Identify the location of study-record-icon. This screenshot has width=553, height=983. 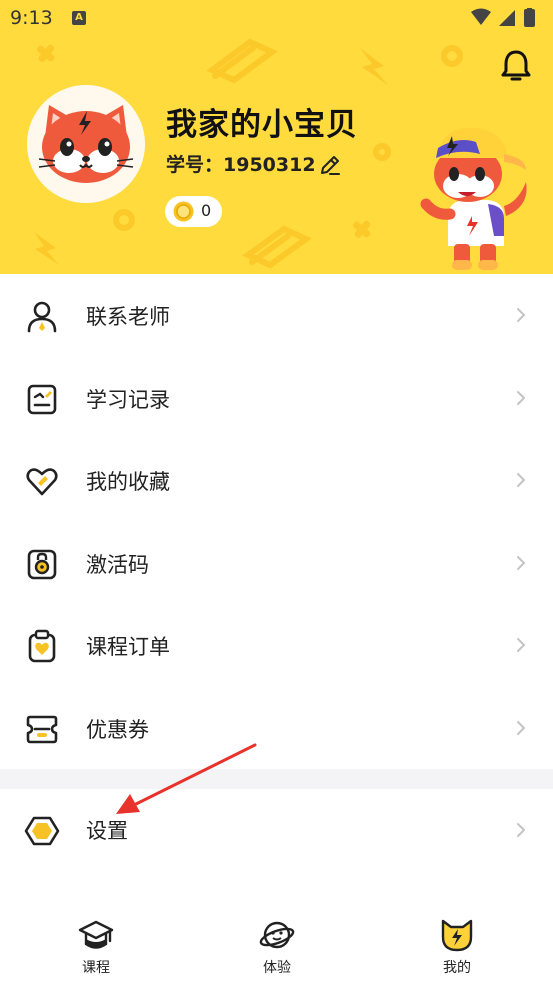
(42, 399).